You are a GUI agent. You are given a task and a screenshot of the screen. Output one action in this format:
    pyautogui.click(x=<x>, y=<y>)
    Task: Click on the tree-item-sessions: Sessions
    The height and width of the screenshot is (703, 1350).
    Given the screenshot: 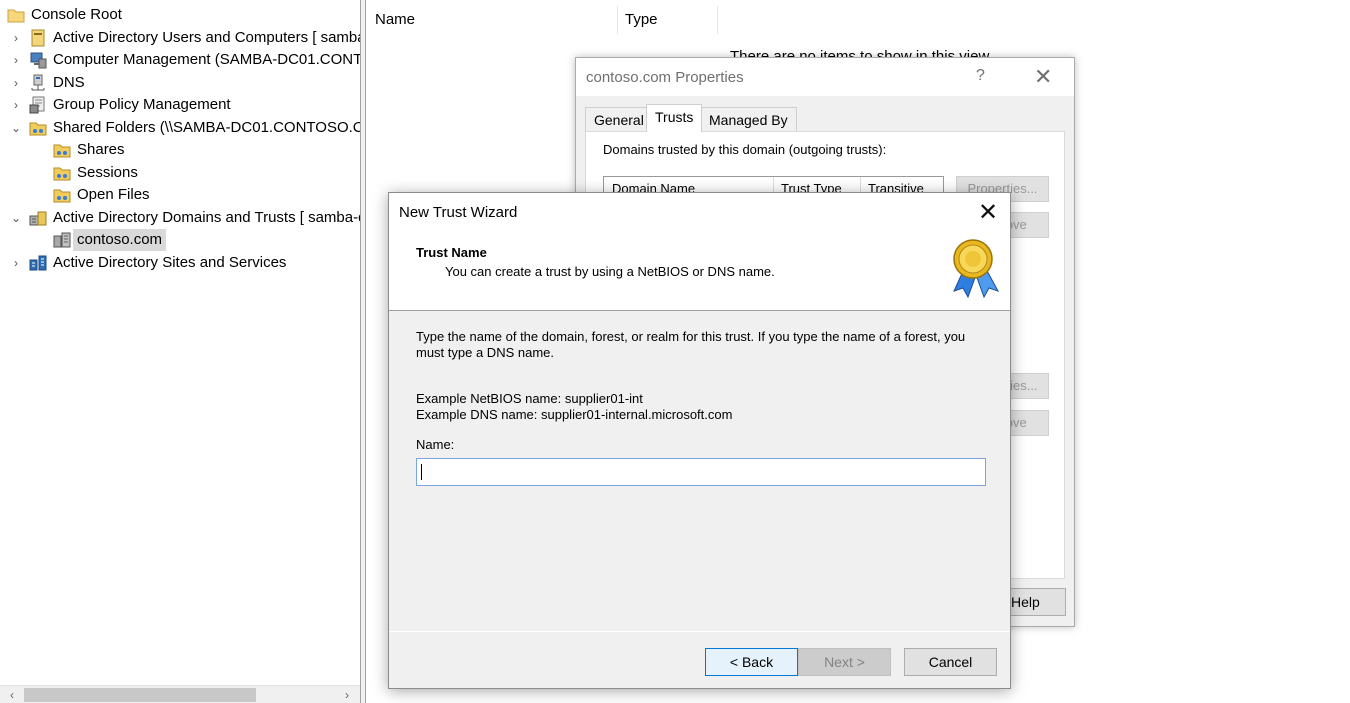 What is the action you would take?
    pyautogui.click(x=95, y=173)
    